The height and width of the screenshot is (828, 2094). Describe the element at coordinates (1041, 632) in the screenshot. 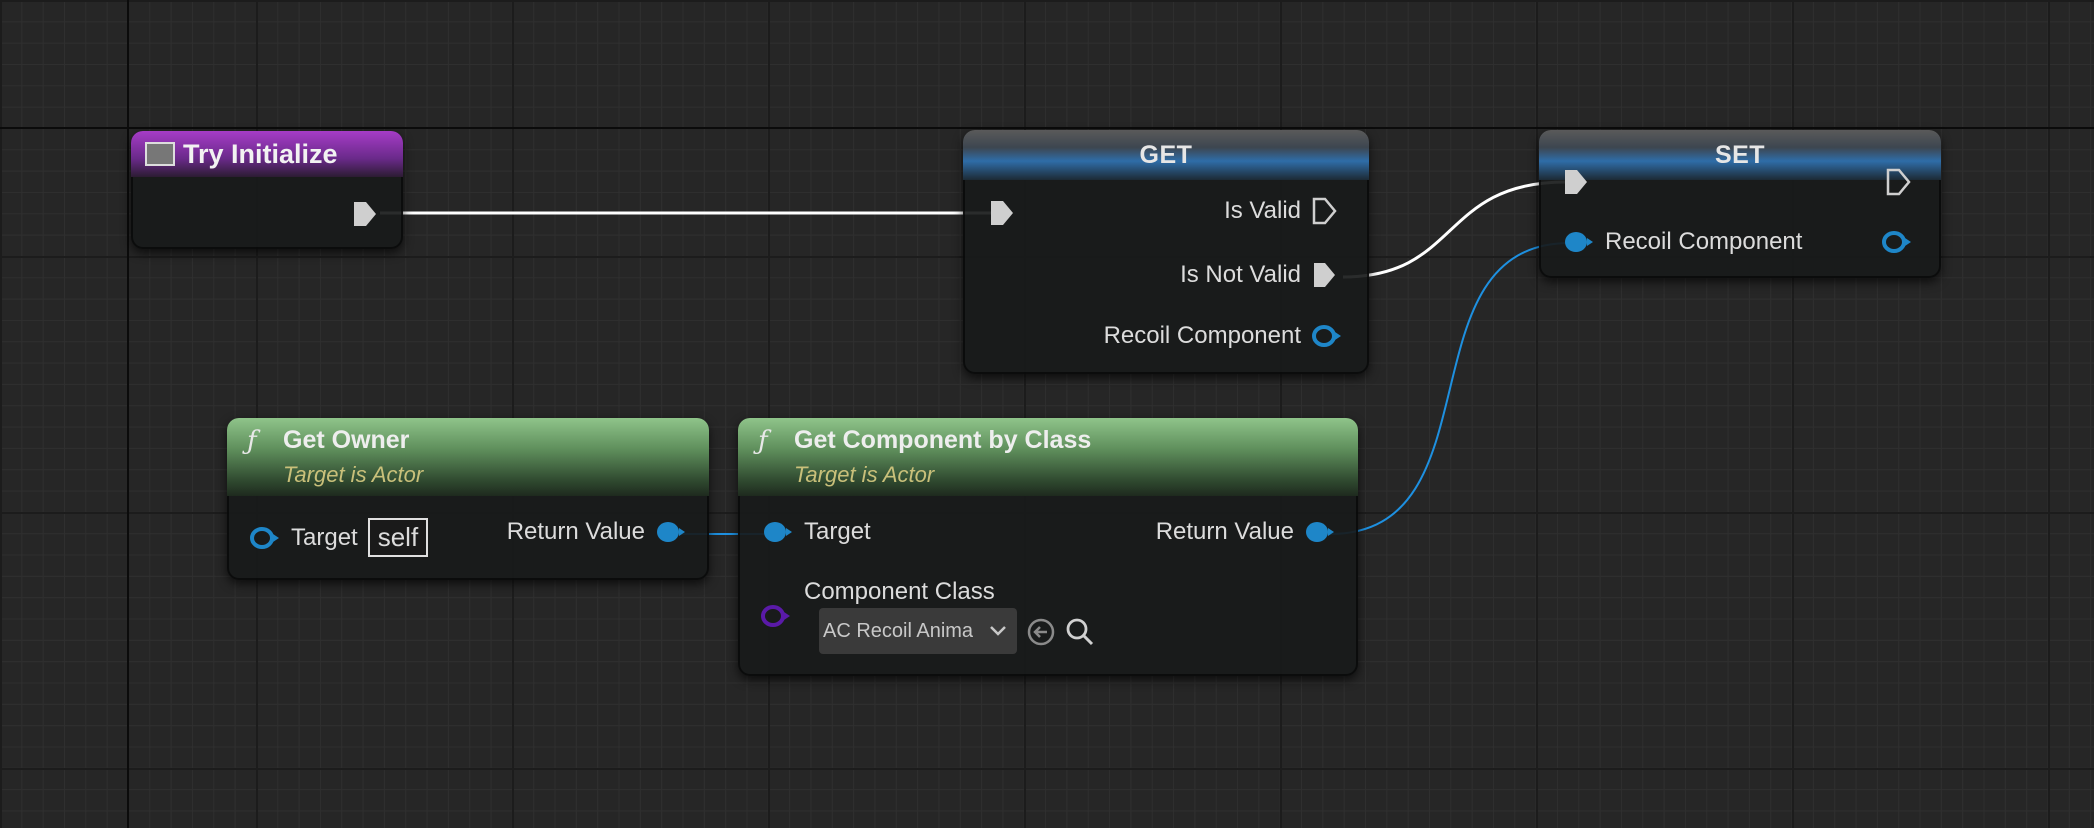

I see `arrow-left-circle-icon` at that location.